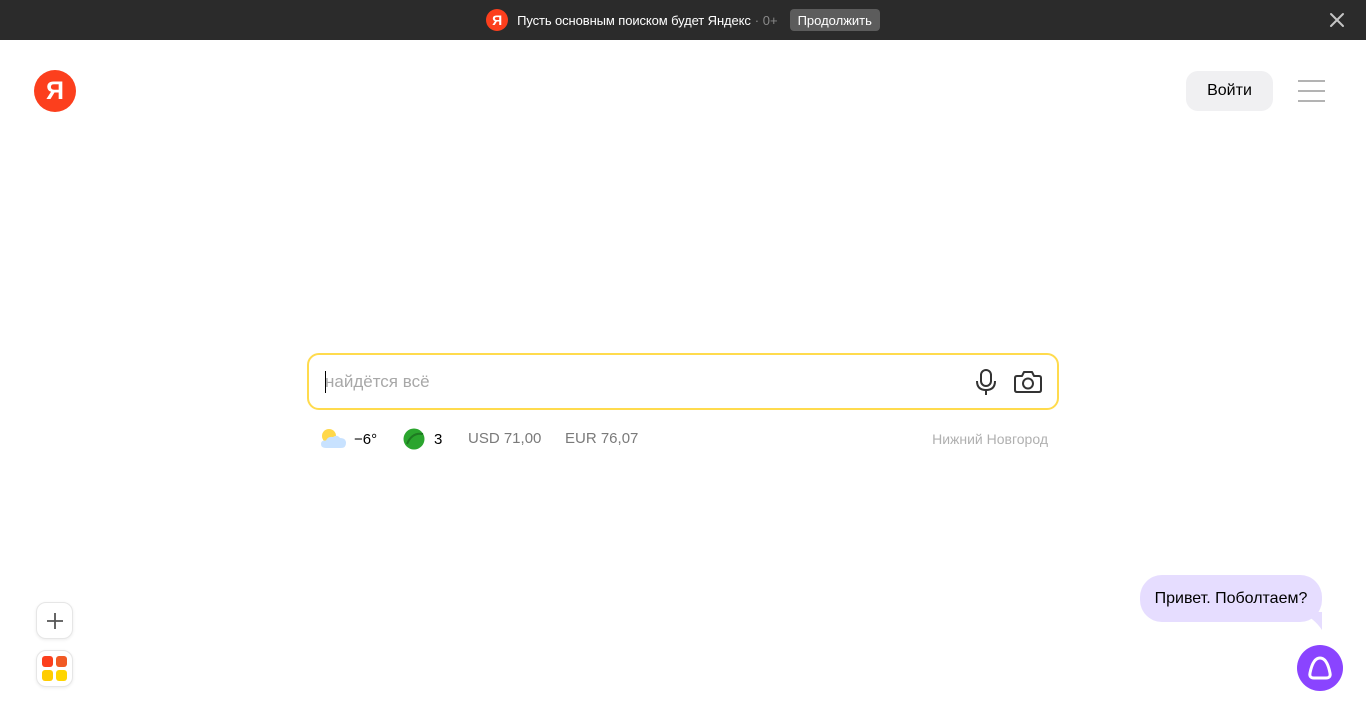 The image size is (1366, 723). Describe the element at coordinates (414, 439) in the screenshot. I see `traffic-level-icon` at that location.